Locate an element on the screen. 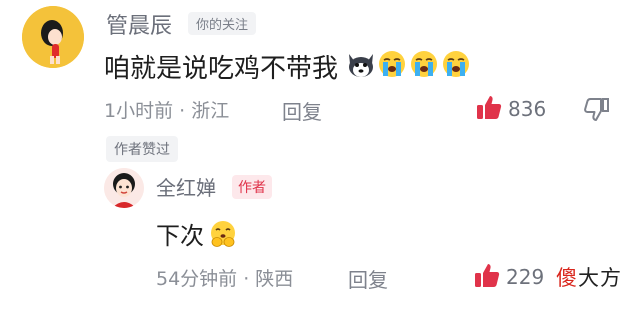 This screenshot has width=640, height=314. author-liked-badge: 作者赞过 is located at coordinates (142, 149).